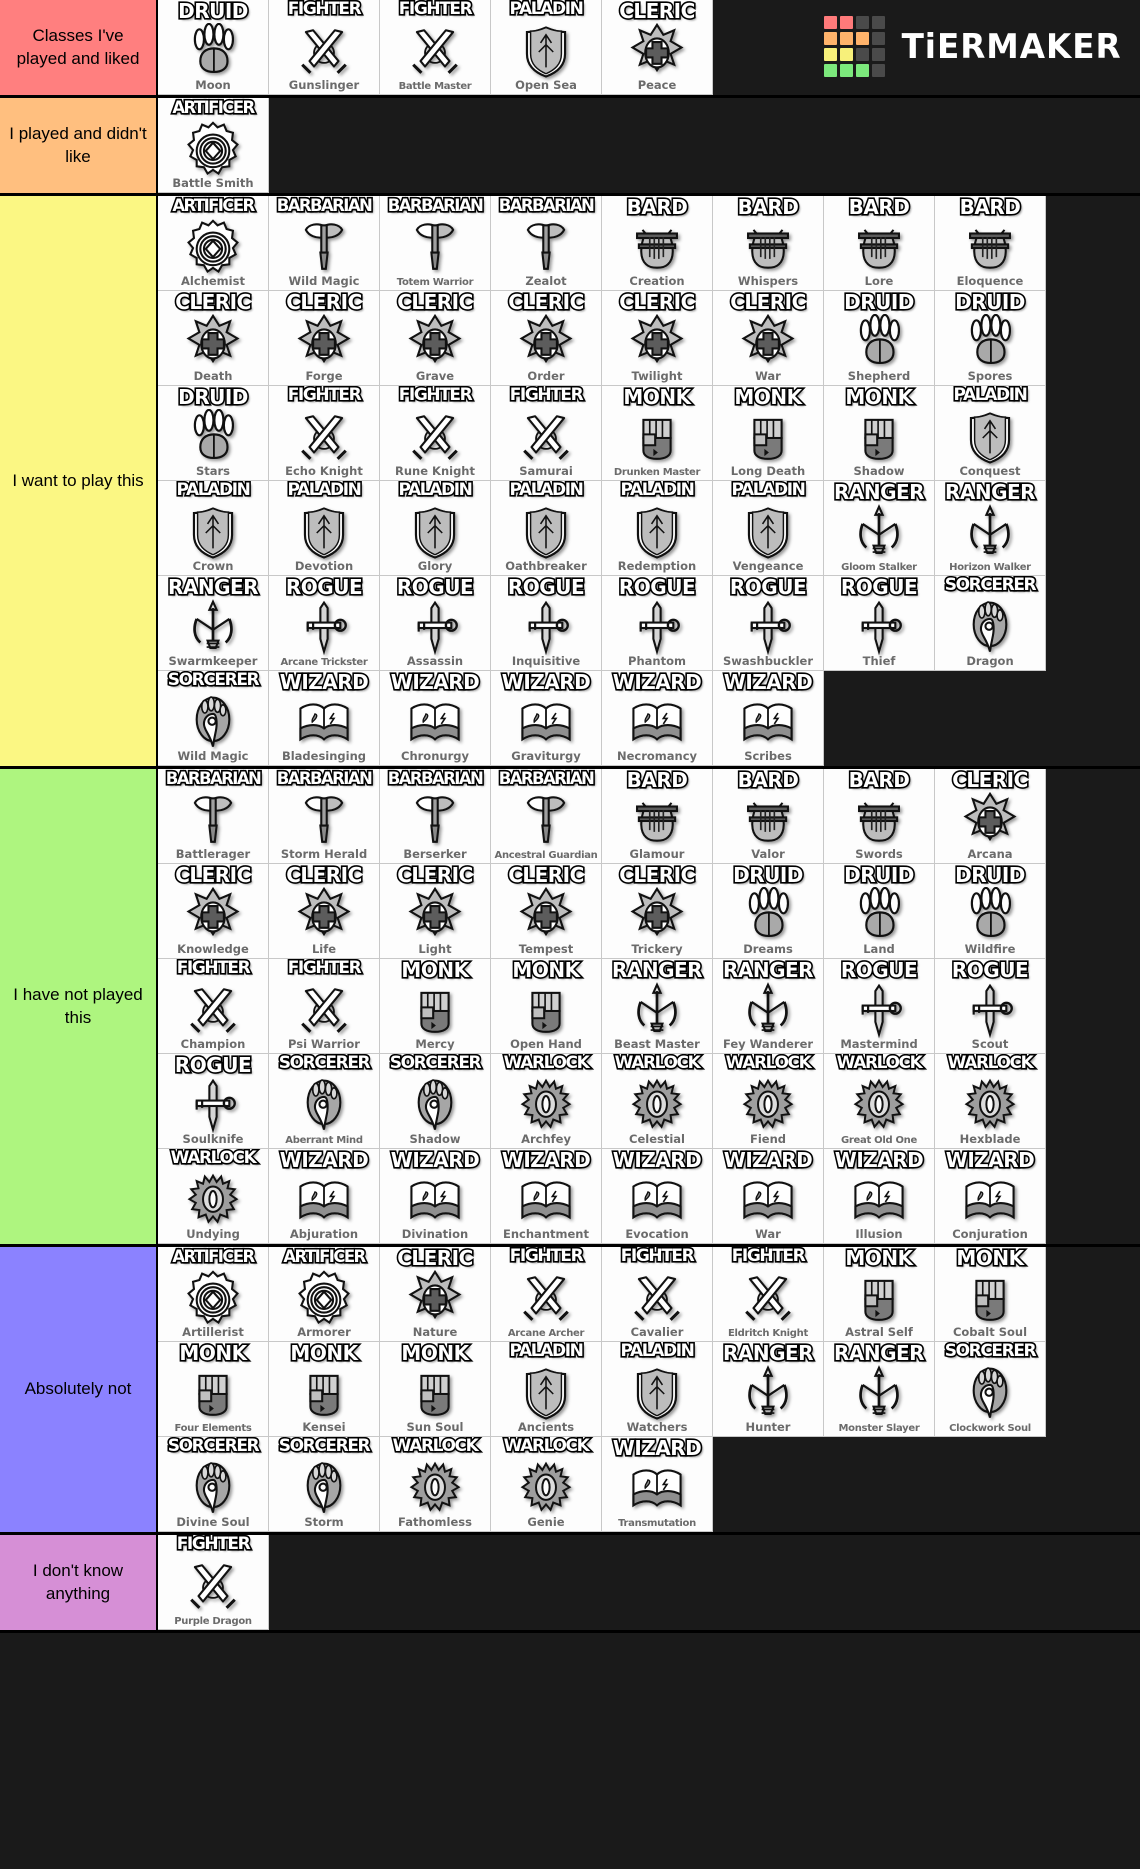 This screenshot has height=1869, width=1140. I want to click on tier-item: WIZARD Graviturgy, so click(546, 718).